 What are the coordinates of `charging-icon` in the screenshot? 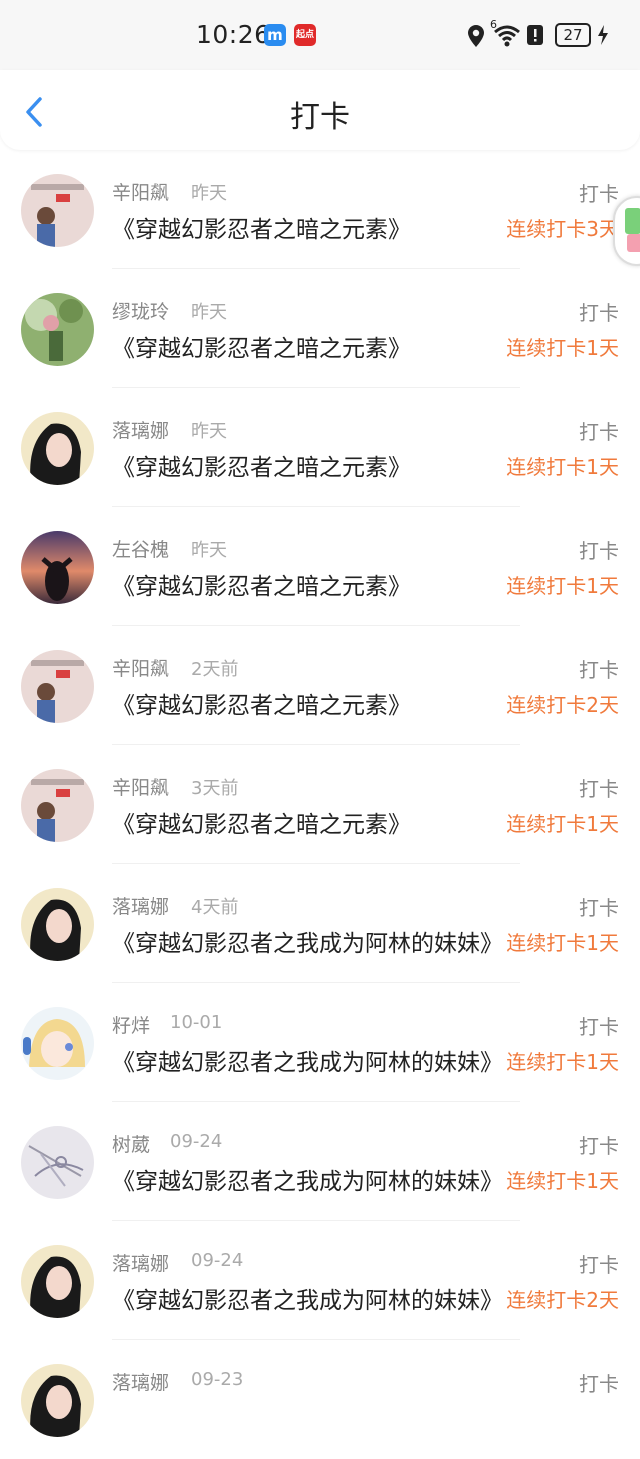 It's located at (603, 37).